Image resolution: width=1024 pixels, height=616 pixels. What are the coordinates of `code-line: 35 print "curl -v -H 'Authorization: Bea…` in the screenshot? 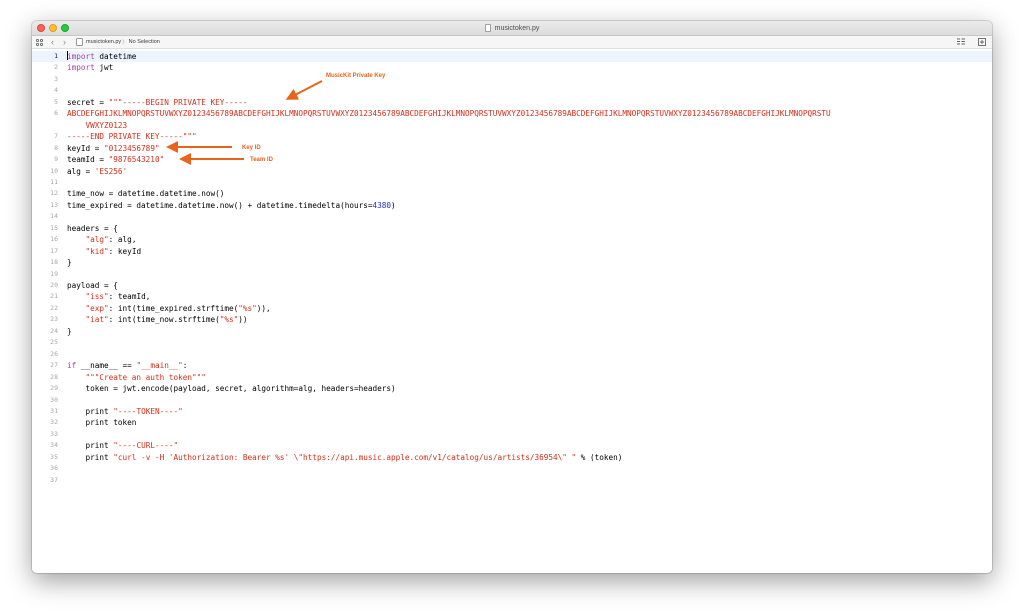 It's located at (512, 457).